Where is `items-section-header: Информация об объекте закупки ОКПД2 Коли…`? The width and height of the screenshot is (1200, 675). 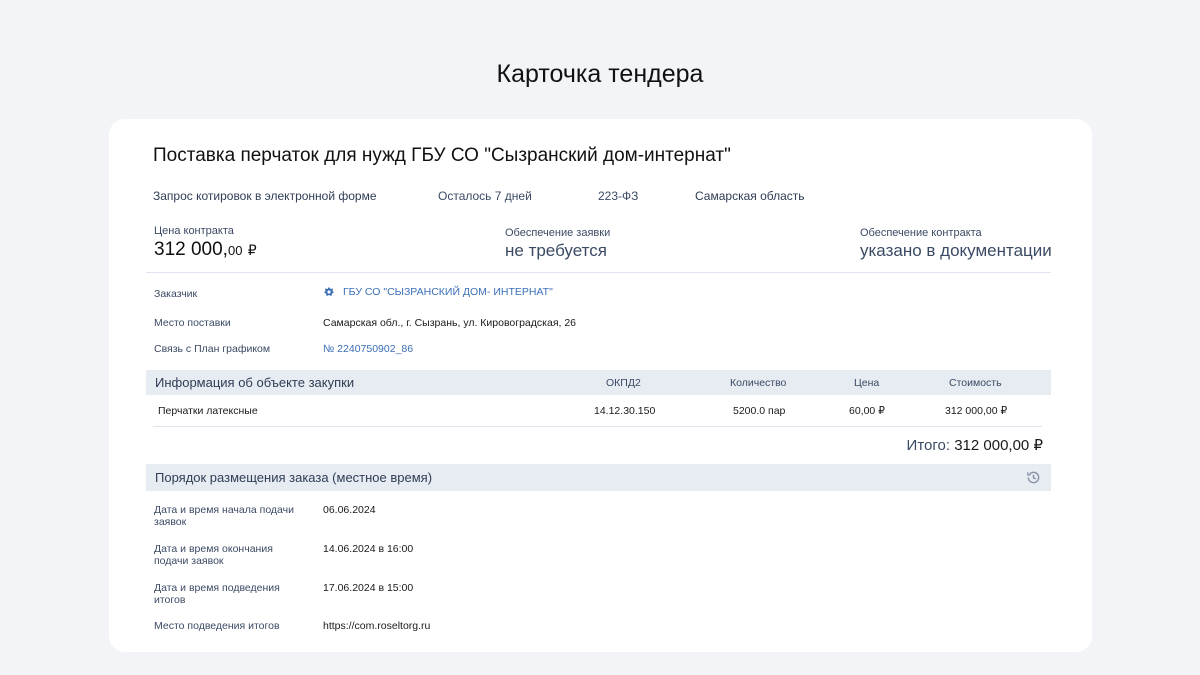 items-section-header: Информация об объекте закупки ОКПД2 Коли… is located at coordinates (598, 382).